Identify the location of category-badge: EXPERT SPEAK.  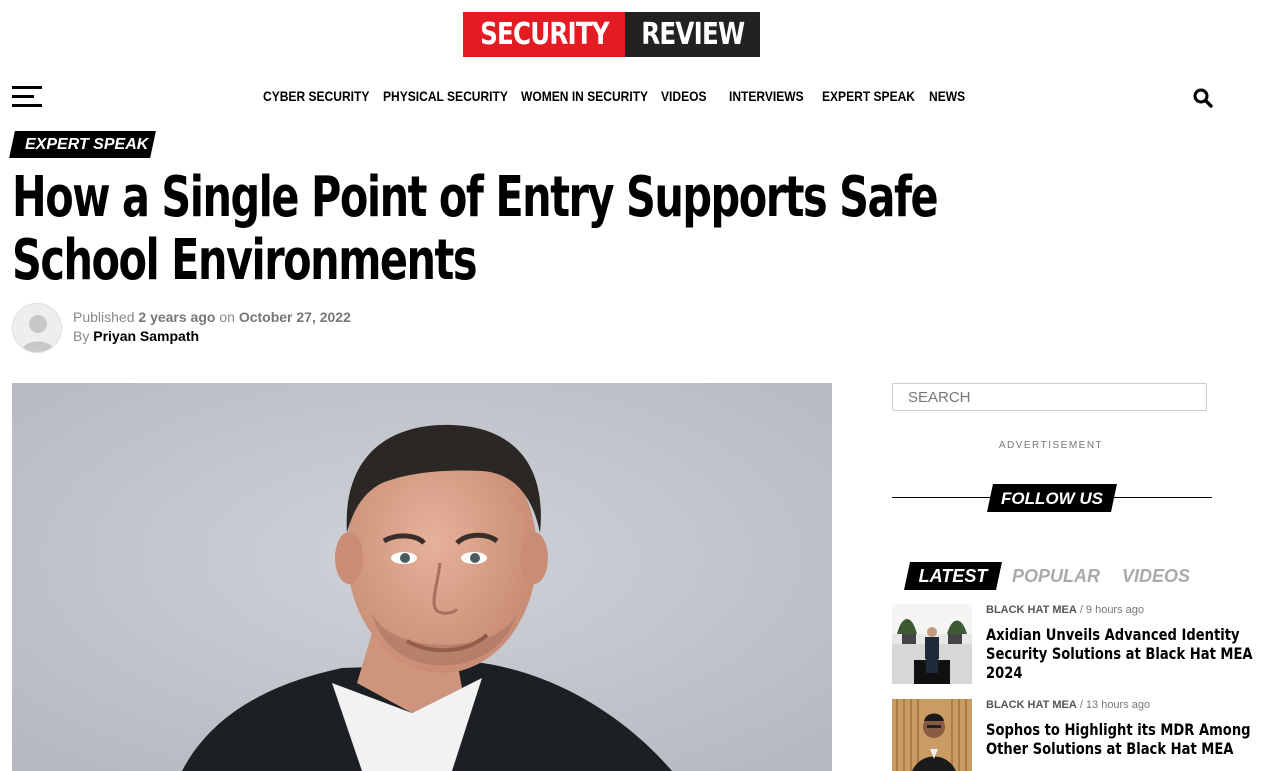
(82, 144).